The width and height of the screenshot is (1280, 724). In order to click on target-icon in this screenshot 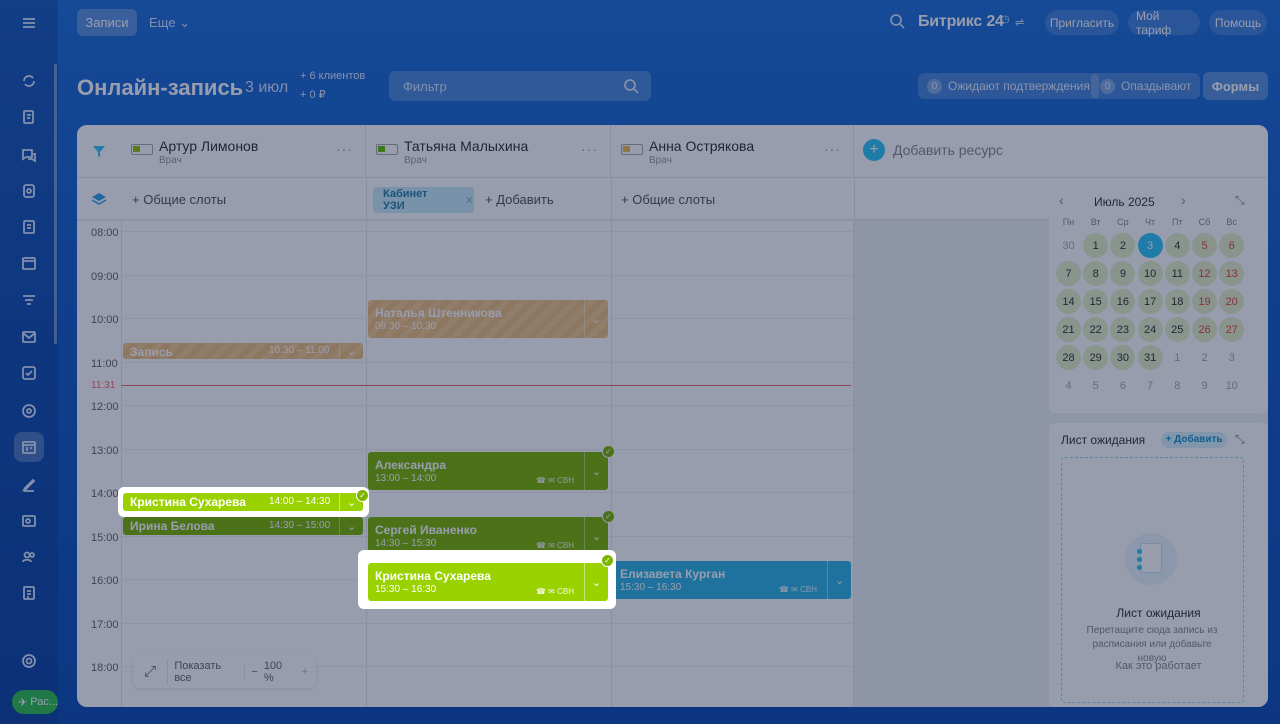, I will do `click(29, 411)`.